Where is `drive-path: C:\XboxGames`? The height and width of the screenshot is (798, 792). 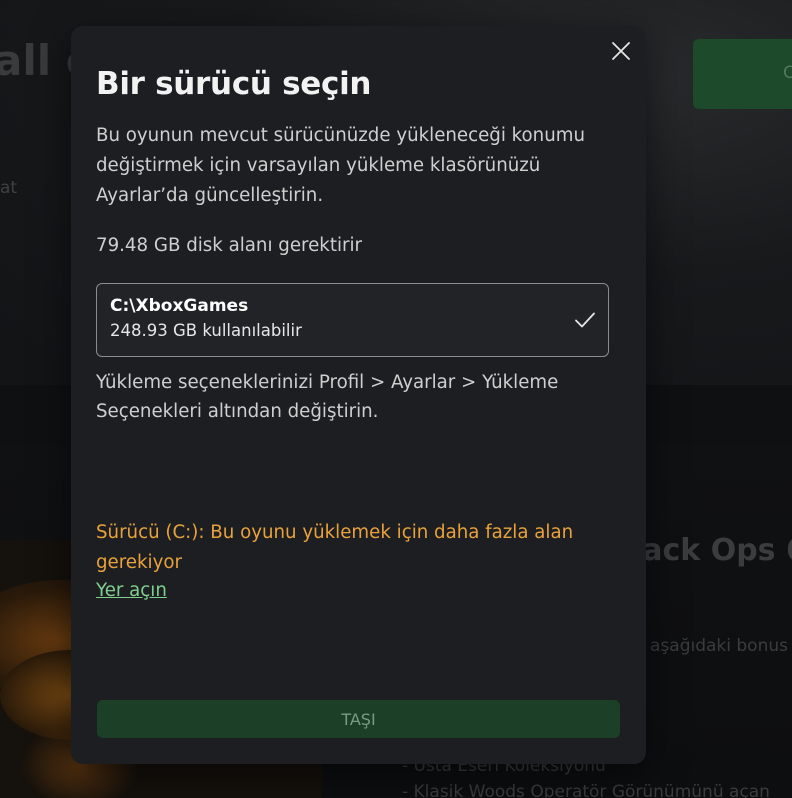 drive-path: C:\XboxGames is located at coordinates (179, 306).